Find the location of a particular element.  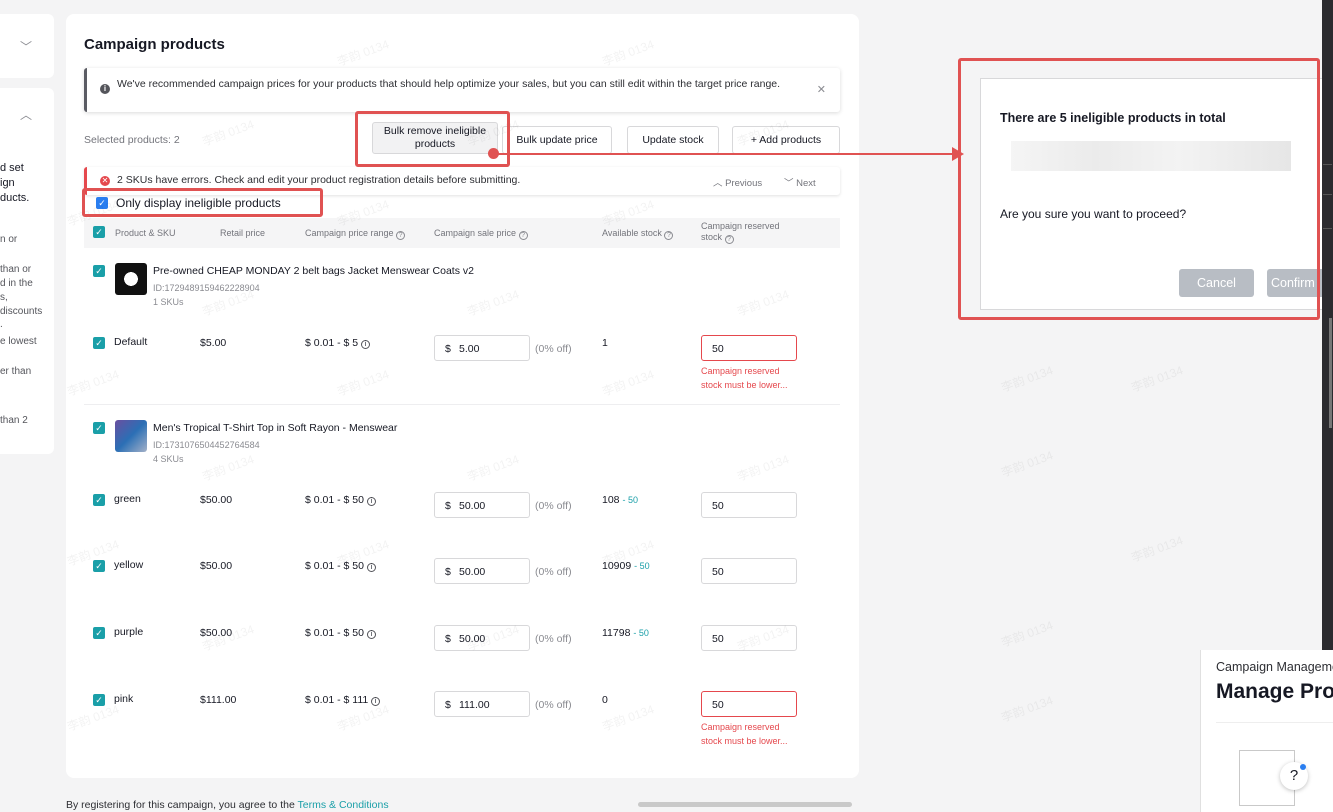

sale-price-value: 50.00 is located at coordinates (472, 506).